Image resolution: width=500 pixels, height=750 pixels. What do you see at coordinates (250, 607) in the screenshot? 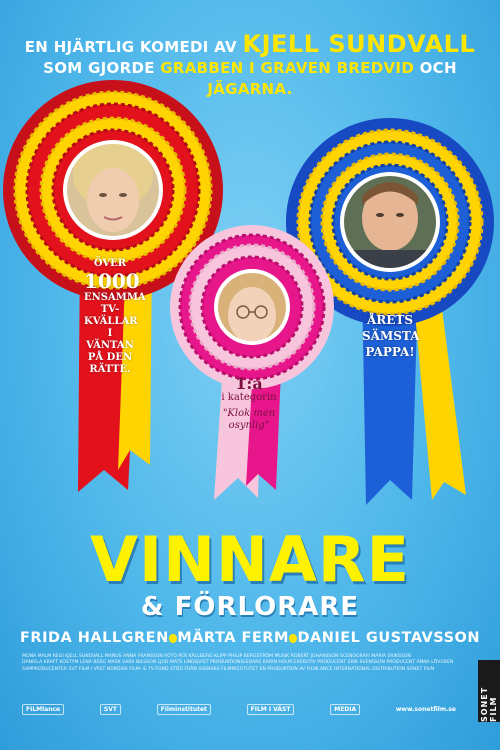
I see `movie-subtitle: & FÖRLORARE` at bounding box center [250, 607].